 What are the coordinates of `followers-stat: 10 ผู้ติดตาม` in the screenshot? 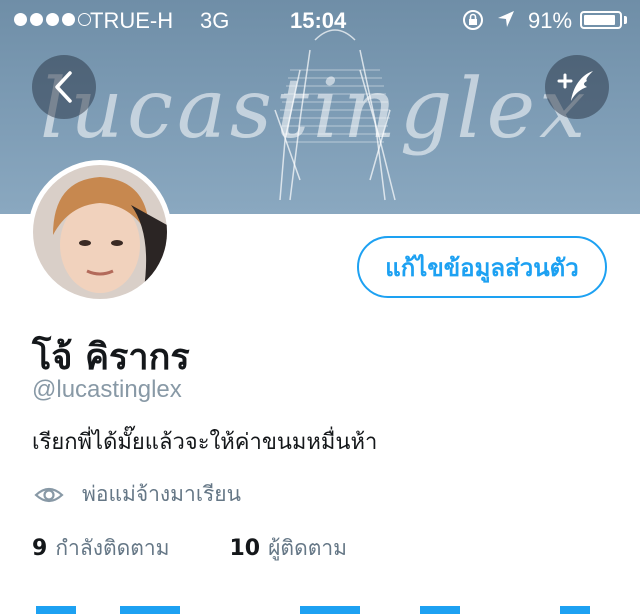 It's located at (288, 548).